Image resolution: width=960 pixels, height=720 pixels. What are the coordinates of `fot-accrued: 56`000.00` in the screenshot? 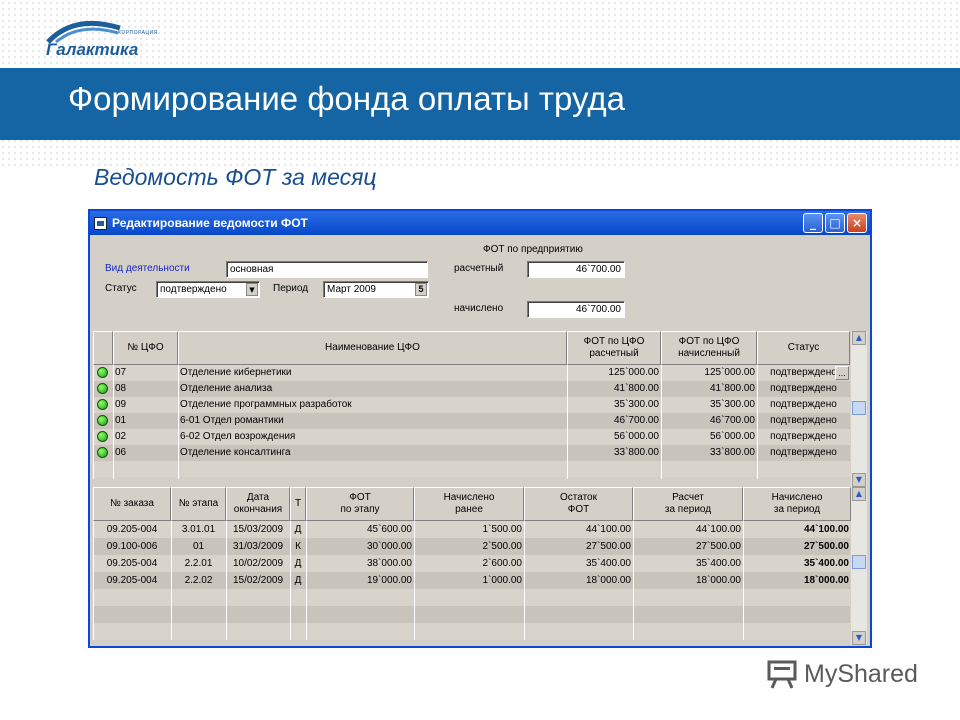 It's located at (709, 436).